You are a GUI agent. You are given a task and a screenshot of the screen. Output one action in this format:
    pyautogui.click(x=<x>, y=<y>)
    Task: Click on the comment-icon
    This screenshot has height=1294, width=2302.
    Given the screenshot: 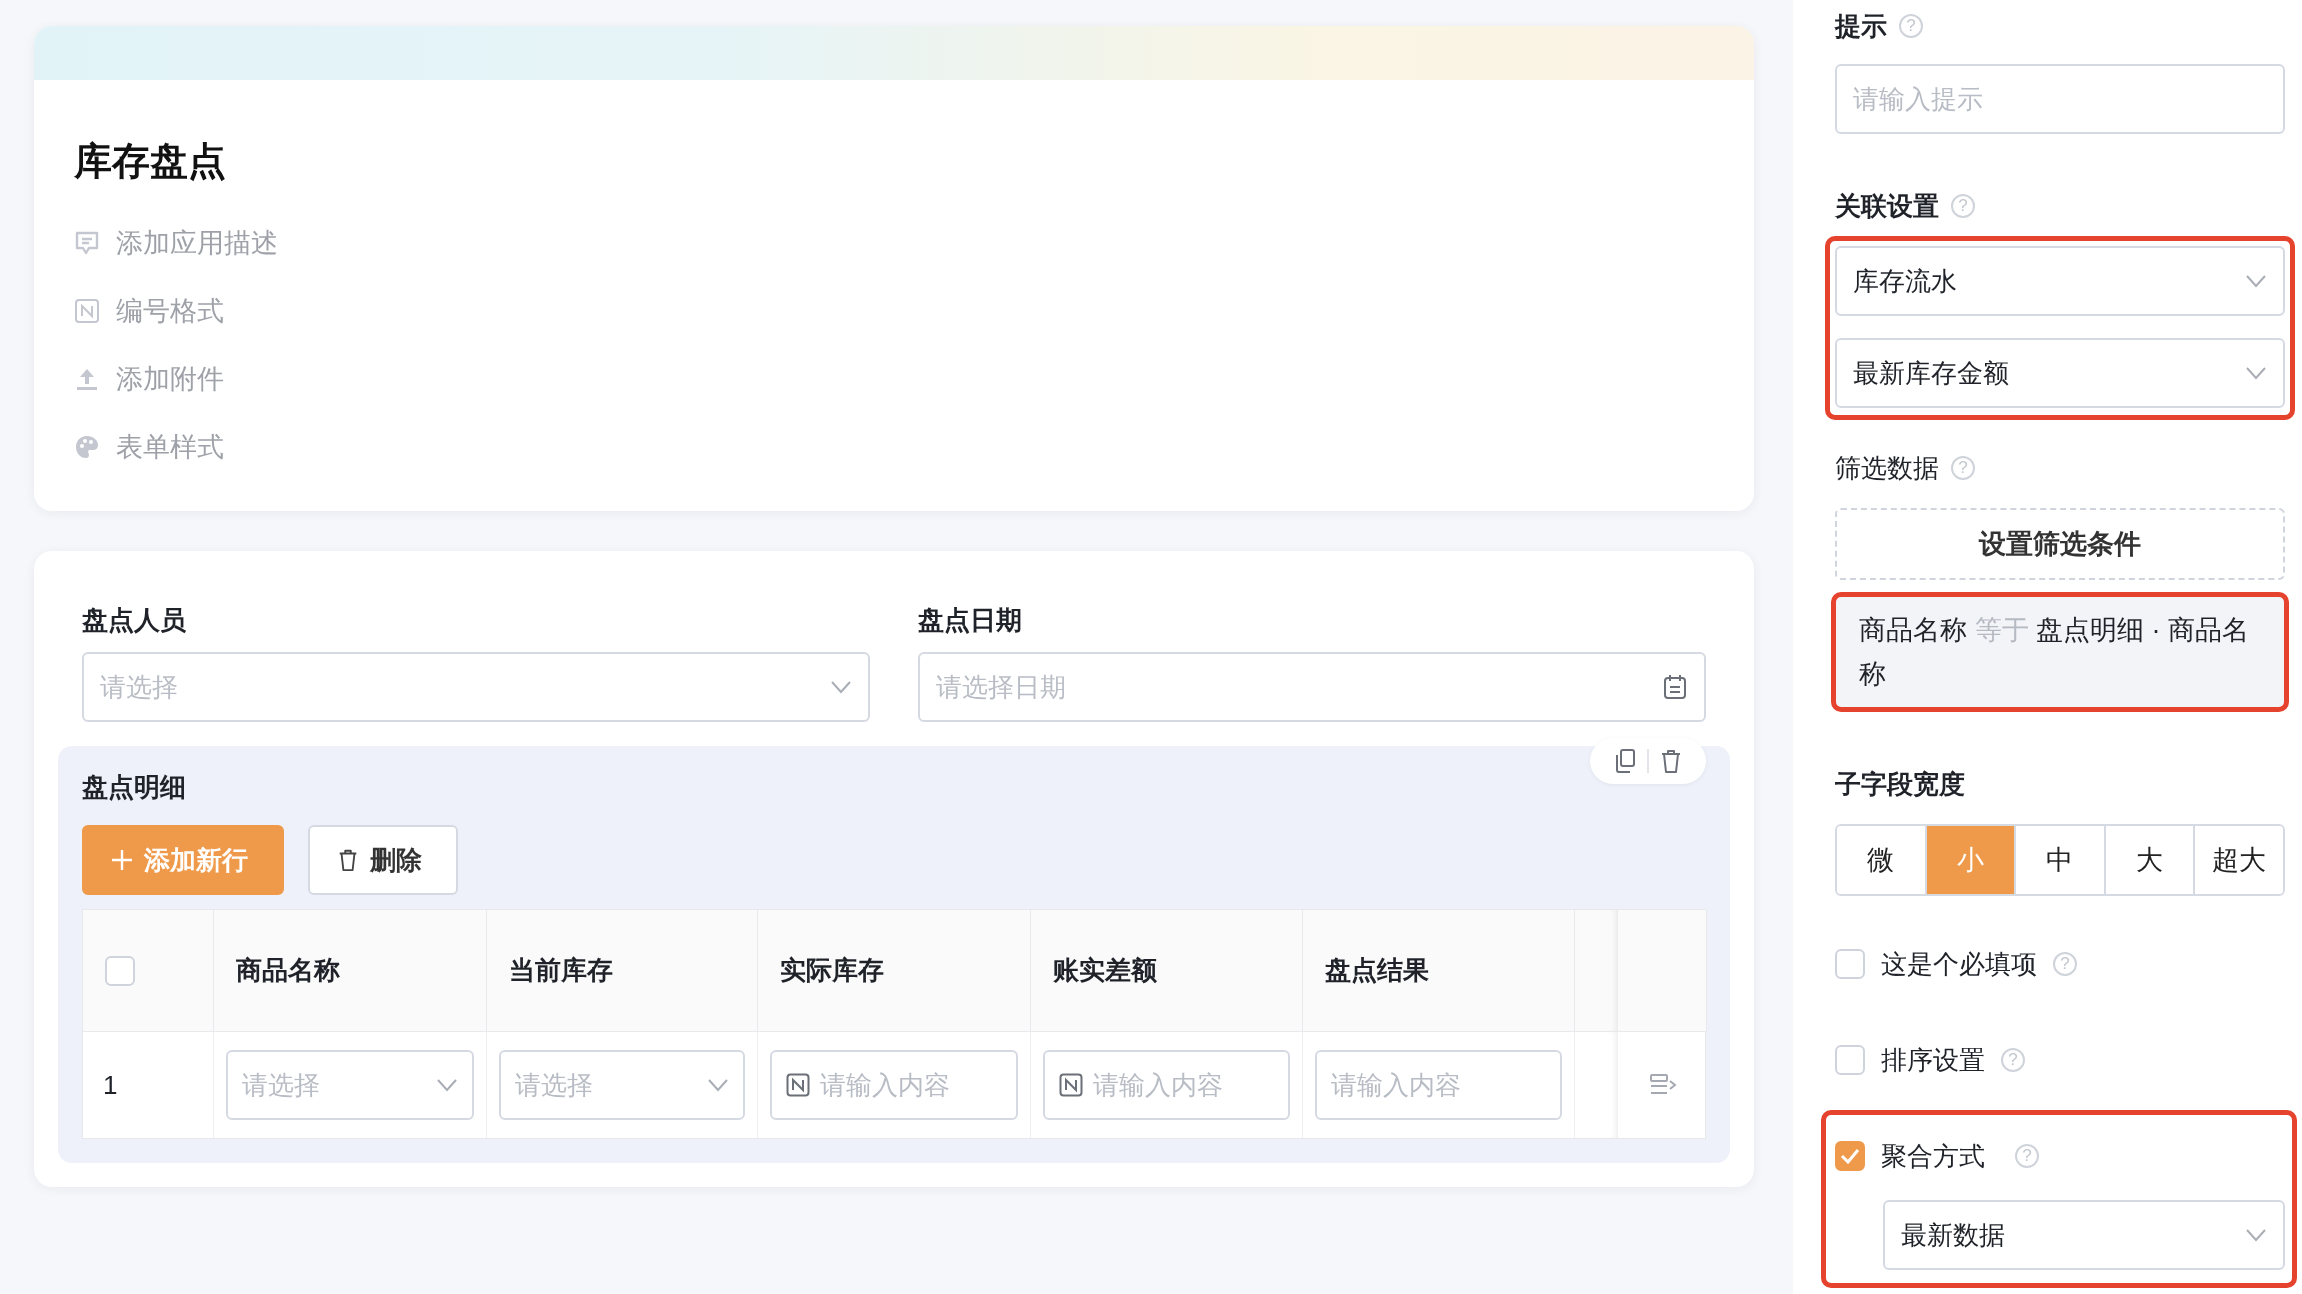 What is the action you would take?
    pyautogui.click(x=87, y=243)
    